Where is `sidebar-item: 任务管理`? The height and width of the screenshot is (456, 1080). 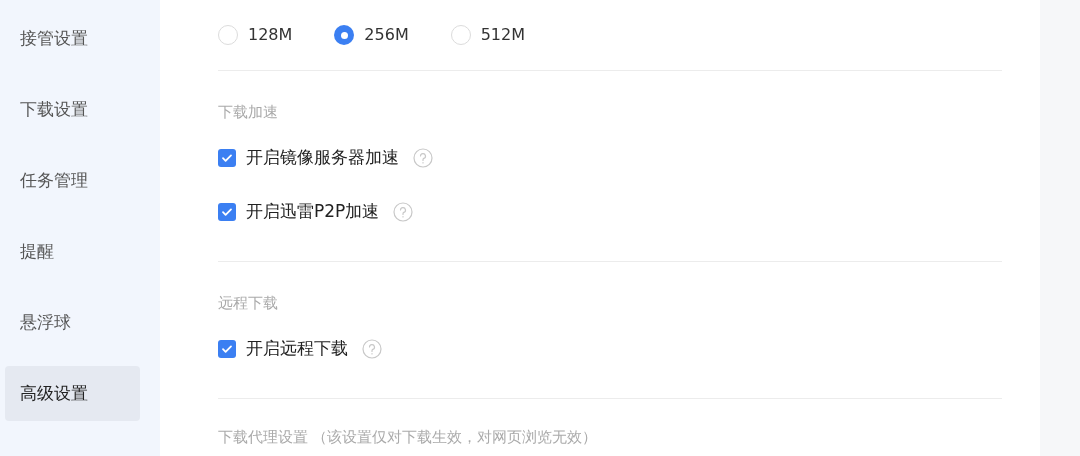
sidebar-item: 任务管理 is located at coordinates (72, 180).